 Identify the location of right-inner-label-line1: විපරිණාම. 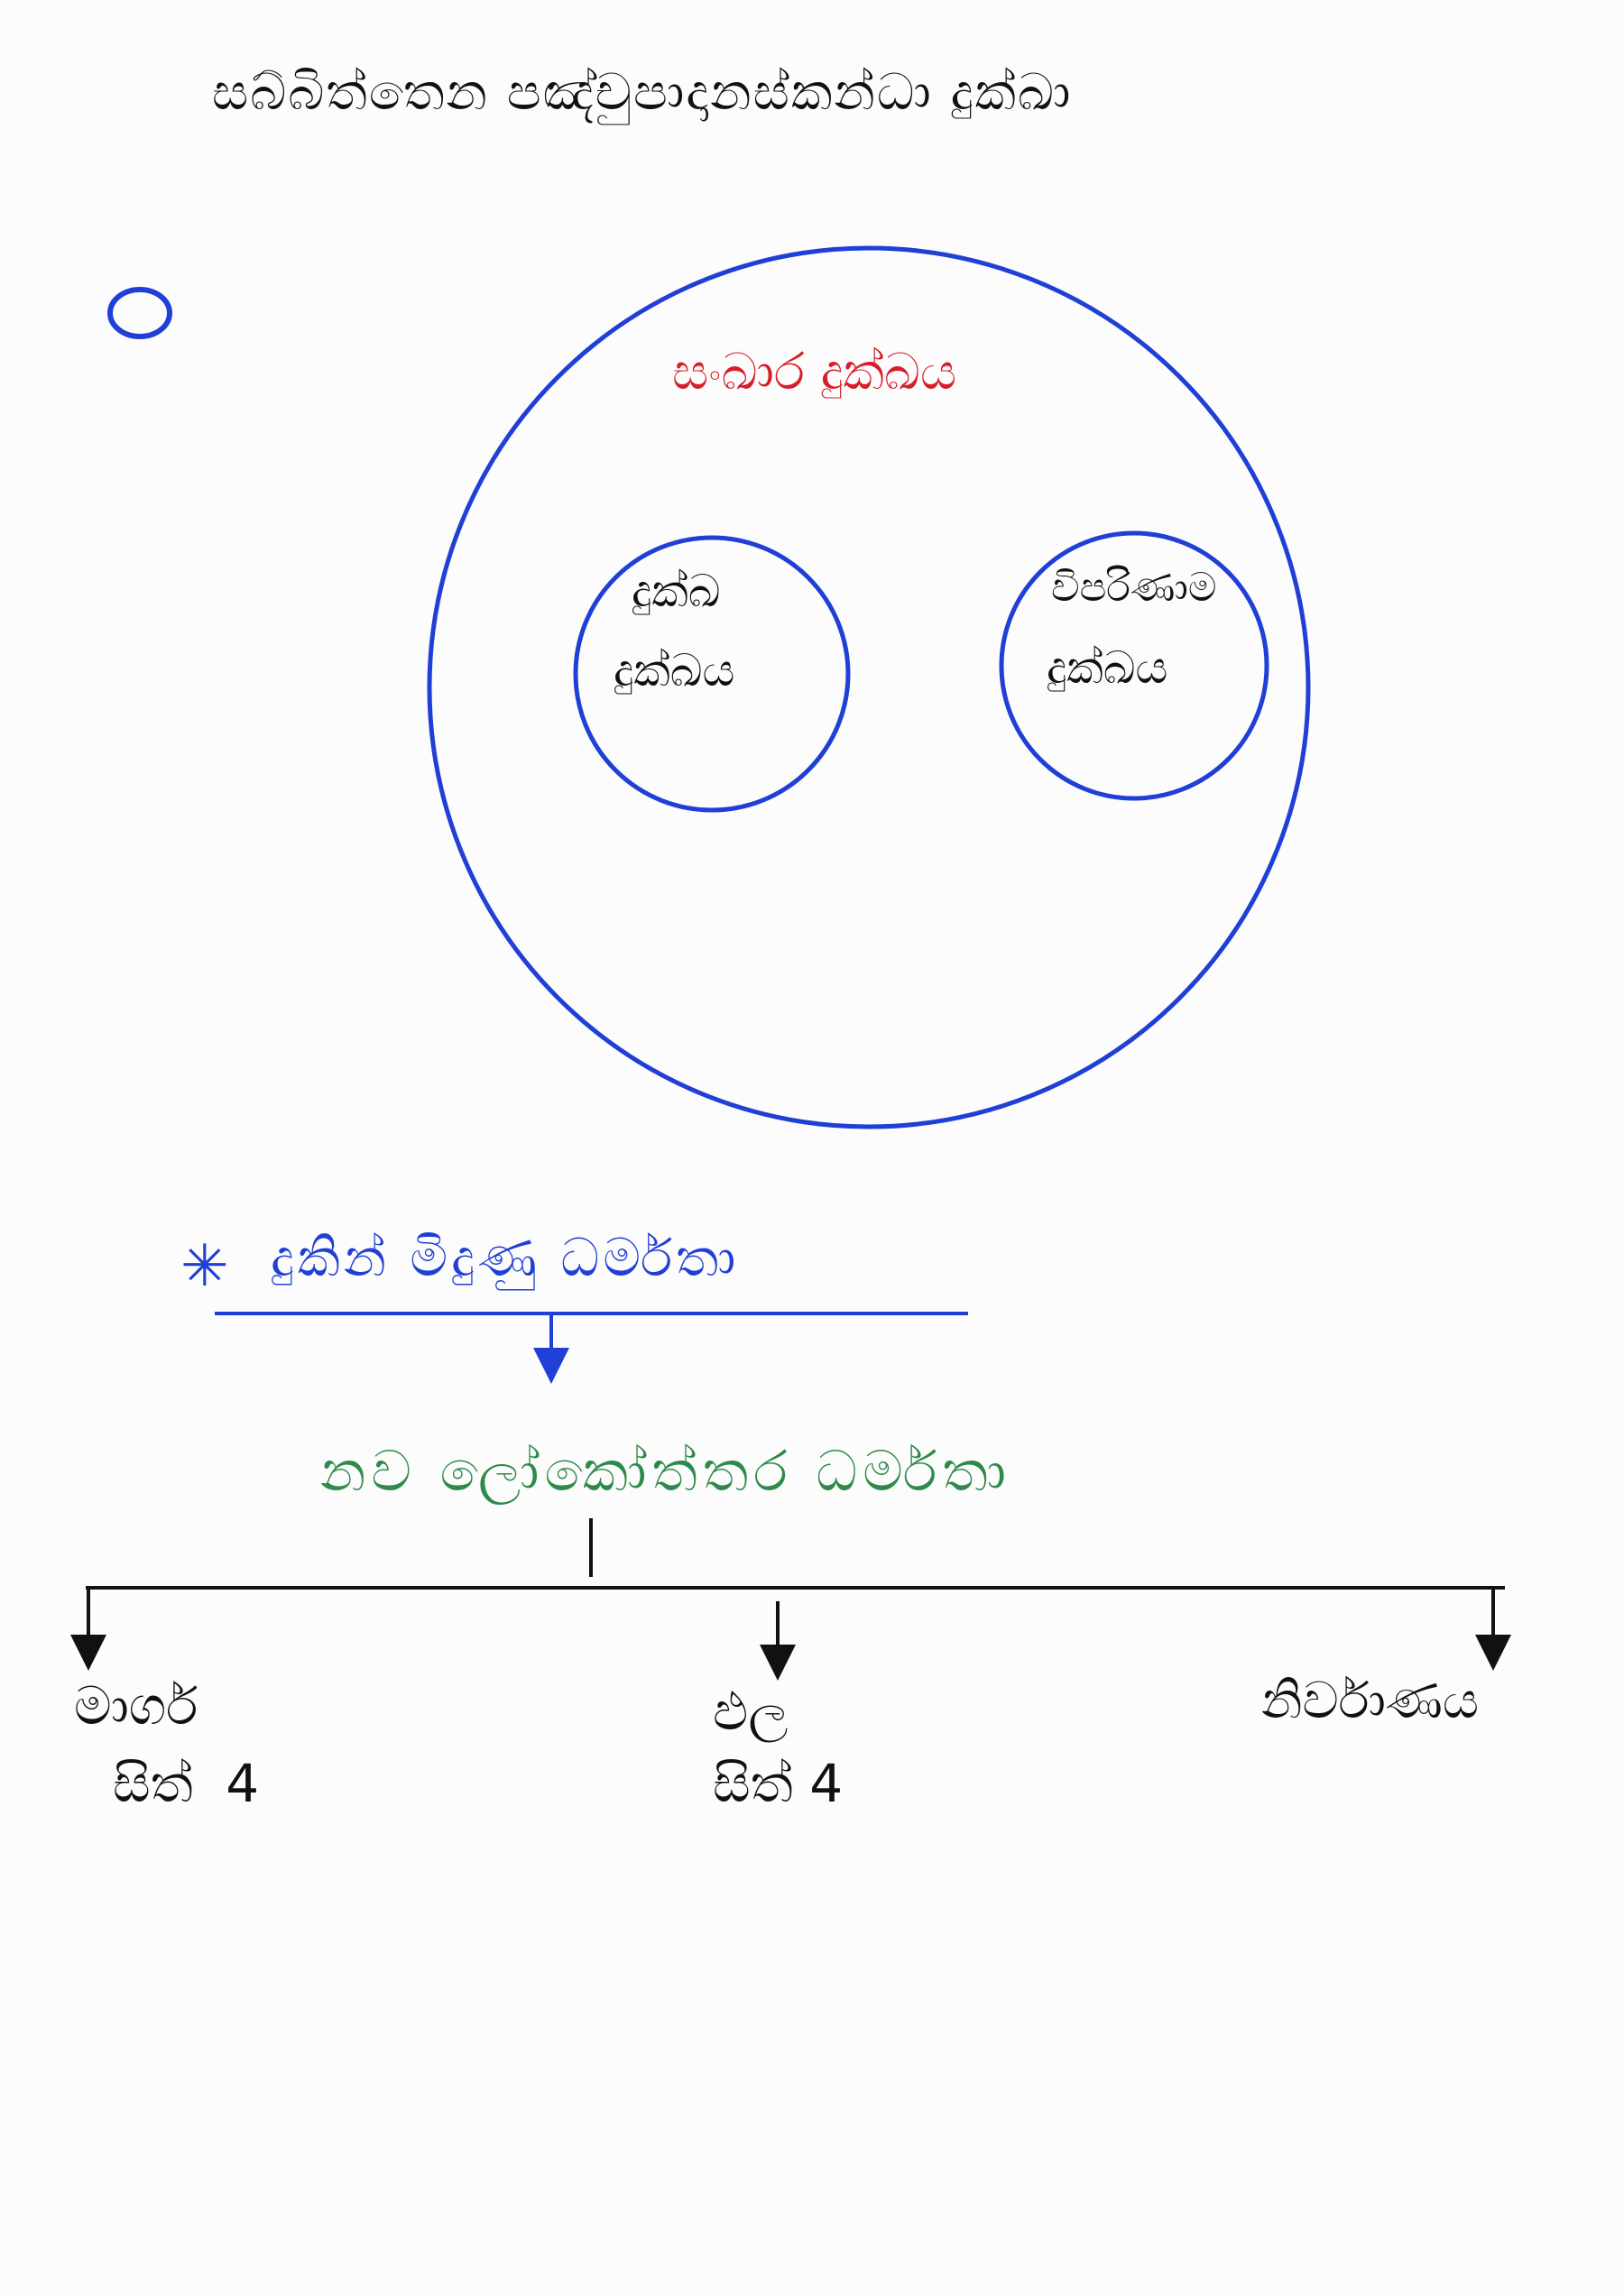
(1134, 588).